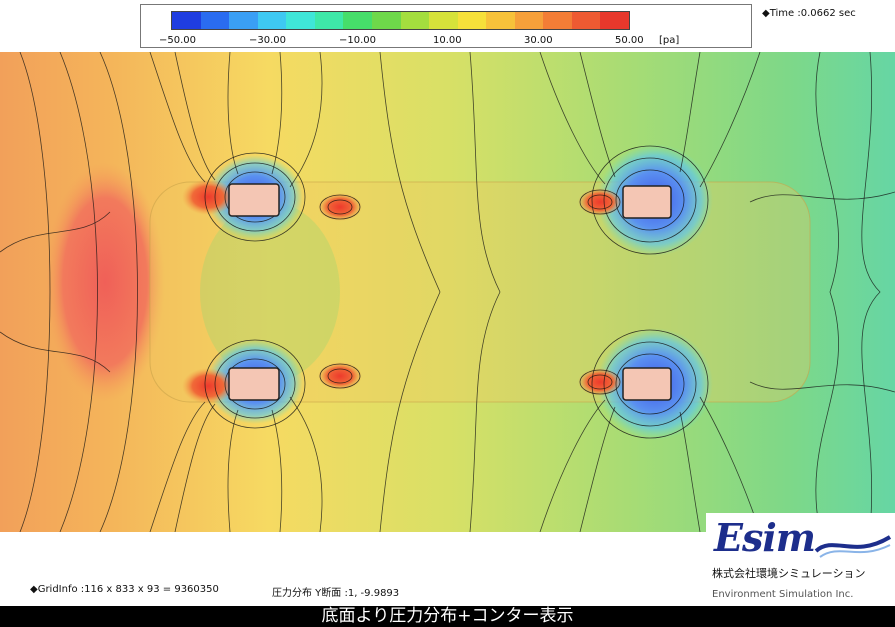  What do you see at coordinates (853, 546) in the screenshot?
I see `logo-swoosh` at bounding box center [853, 546].